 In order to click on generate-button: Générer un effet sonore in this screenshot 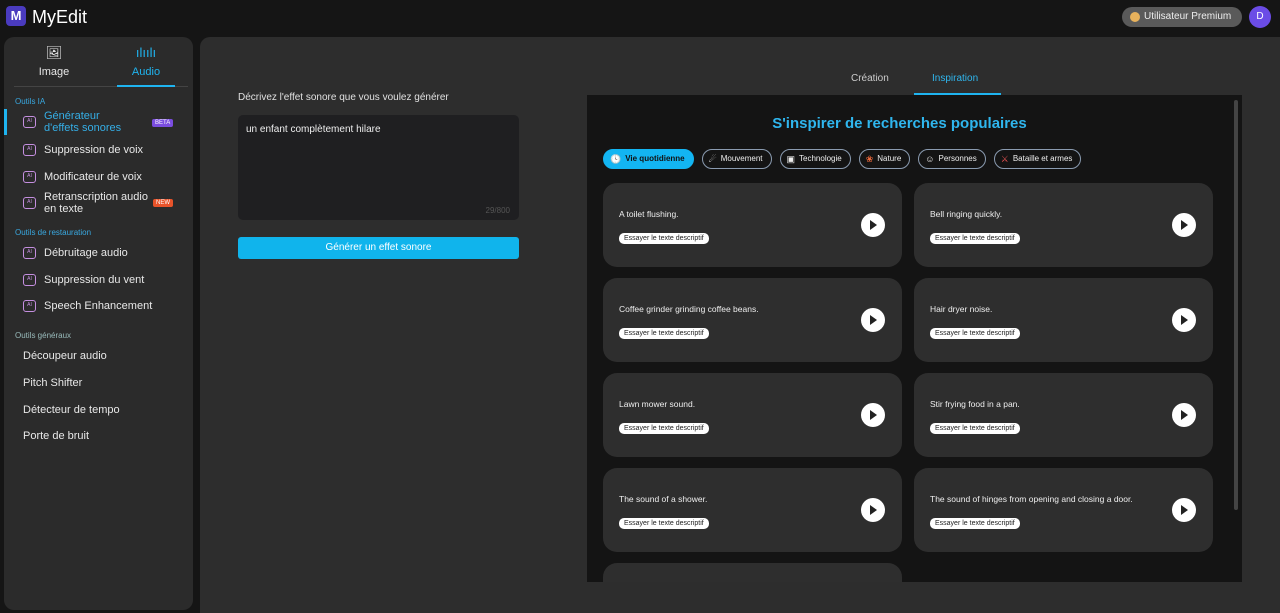, I will do `click(378, 248)`.